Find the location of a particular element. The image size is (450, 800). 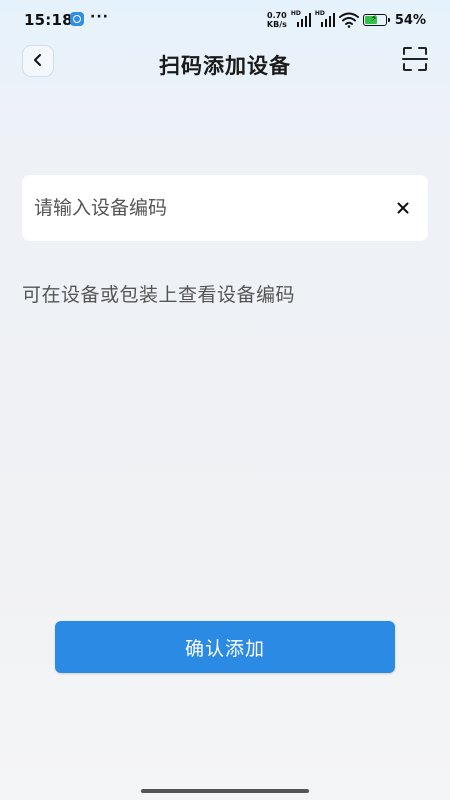

confirm-add-button: 确认添加 is located at coordinates (225, 647).